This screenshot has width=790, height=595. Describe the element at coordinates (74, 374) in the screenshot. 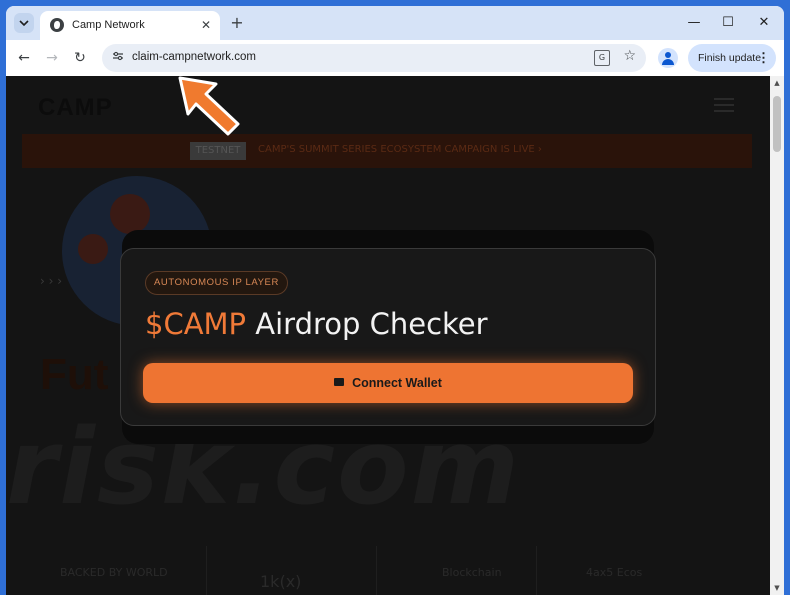

I see `hero-heading-fragment: Fut` at that location.